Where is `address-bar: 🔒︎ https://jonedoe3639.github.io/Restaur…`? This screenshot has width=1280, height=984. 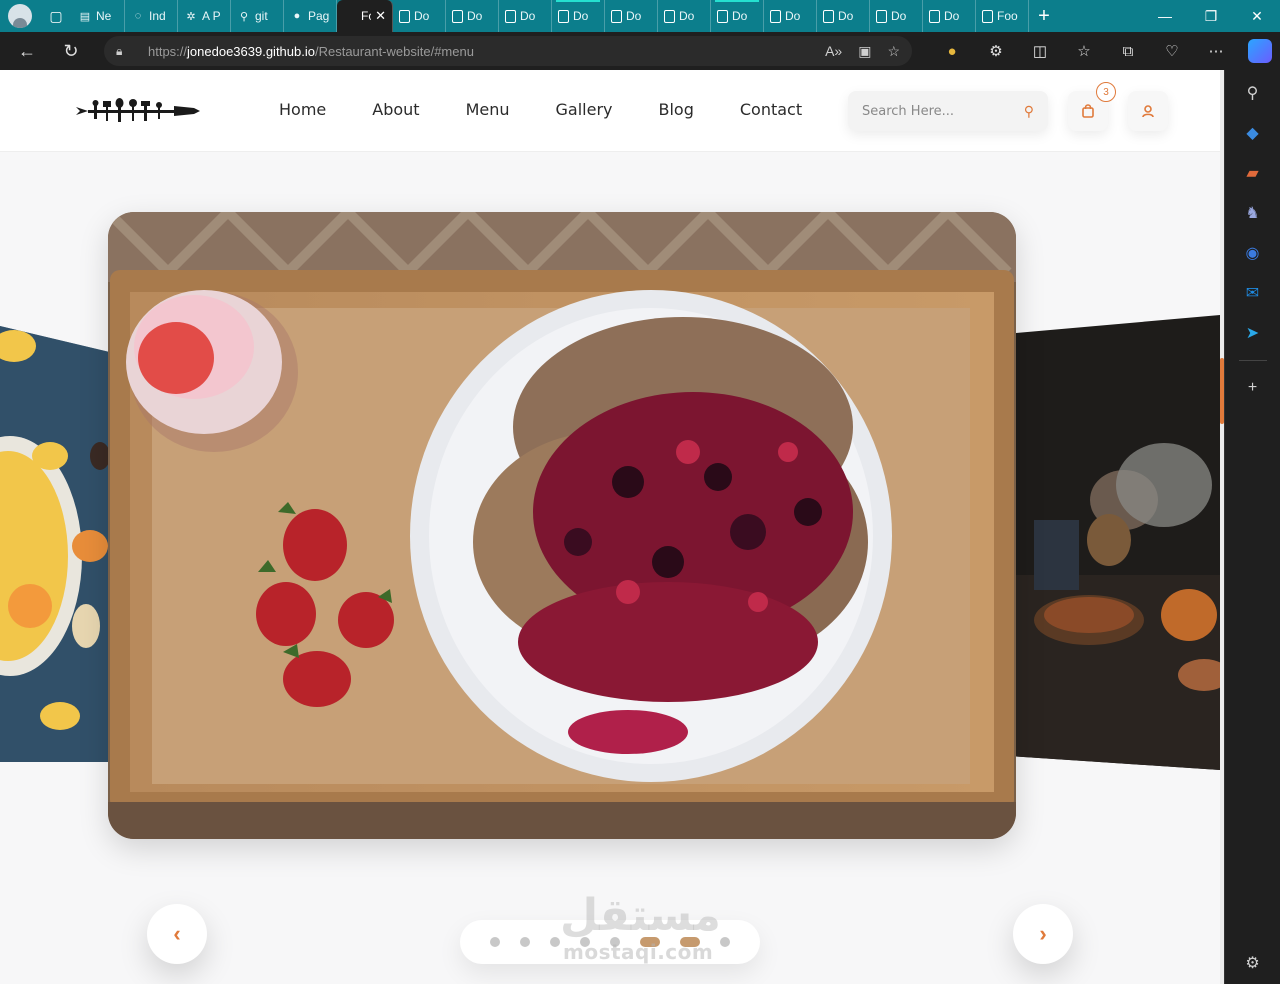
address-bar: 🔒︎ https://jonedoe3639.github.io/Restaur… is located at coordinates (508, 51).